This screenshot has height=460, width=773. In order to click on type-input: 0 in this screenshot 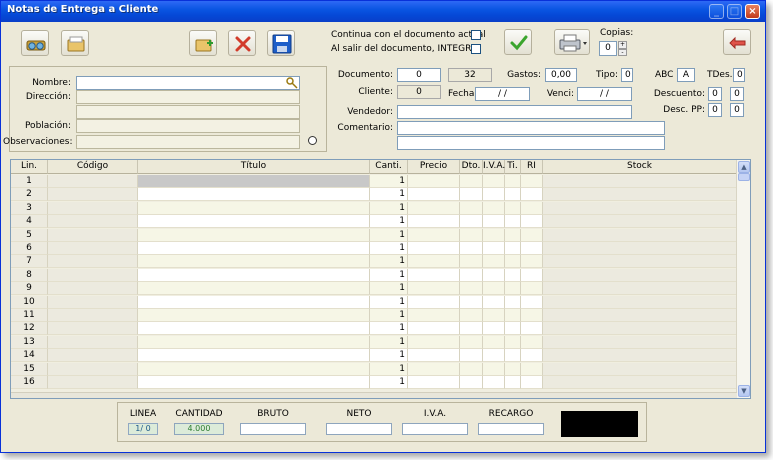, I will do `click(627, 75)`.